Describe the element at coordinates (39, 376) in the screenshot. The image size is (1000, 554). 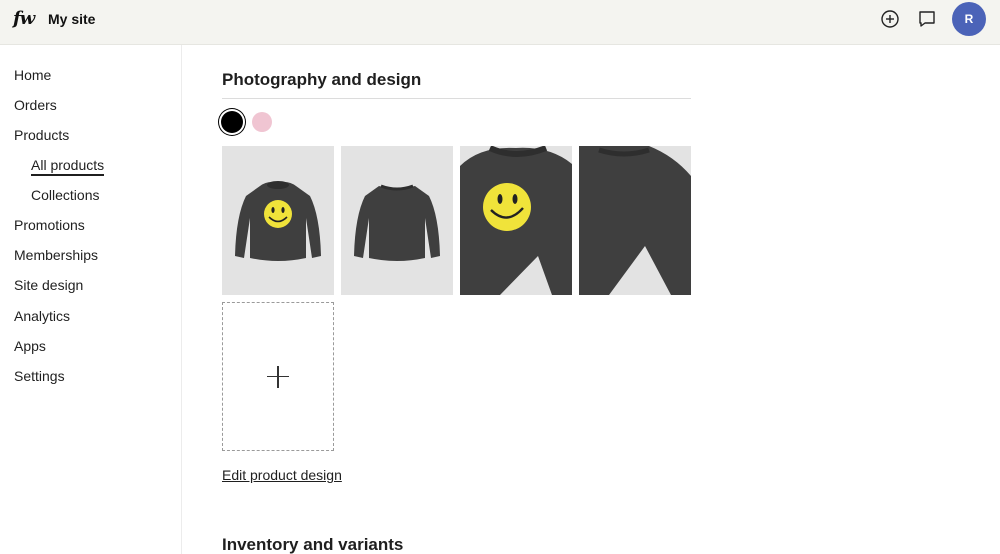
I see `sidebar-item-settings: Settings` at that location.